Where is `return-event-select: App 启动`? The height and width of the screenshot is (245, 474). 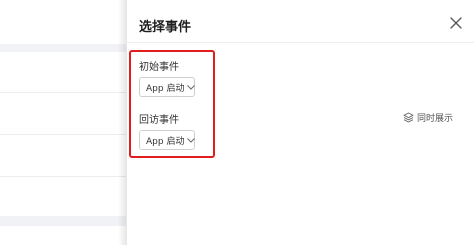 return-event-select: App 启动 is located at coordinates (167, 140).